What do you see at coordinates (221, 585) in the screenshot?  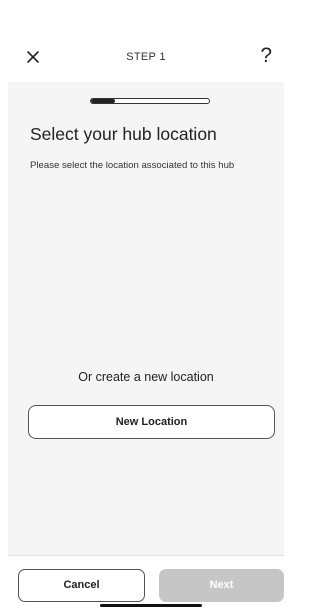 I see `next-button: Next` at bounding box center [221, 585].